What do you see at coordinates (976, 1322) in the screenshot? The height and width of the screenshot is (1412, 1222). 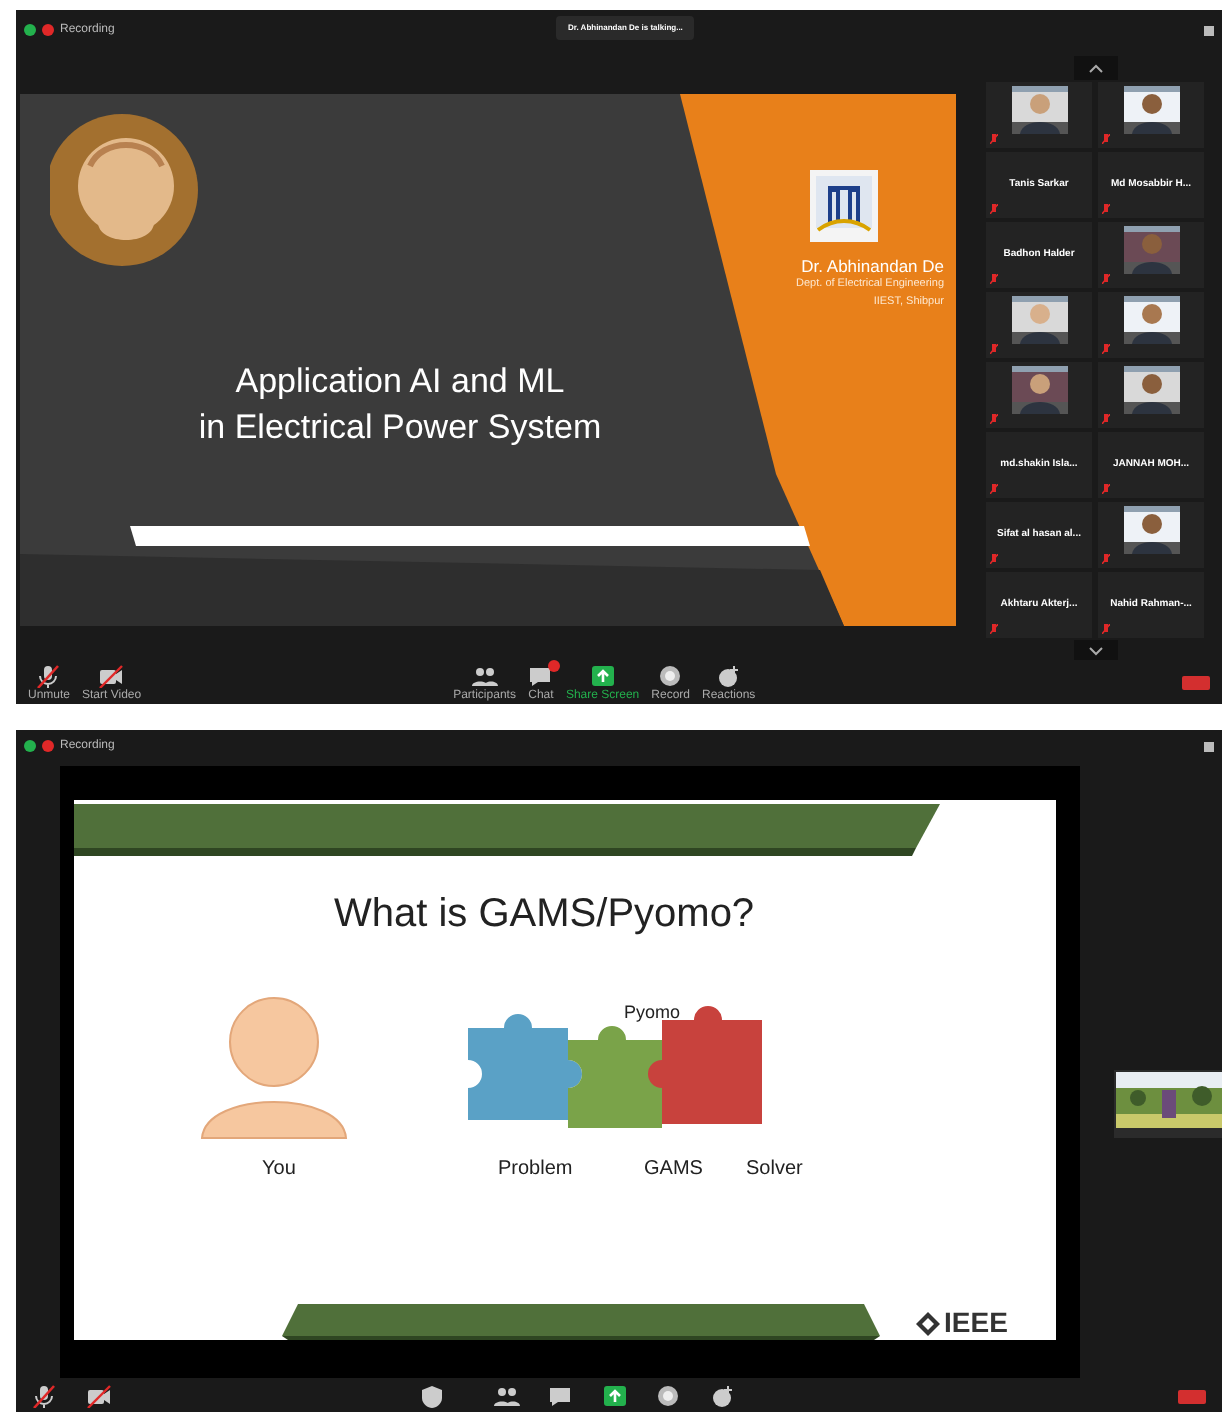 I see `logo-text: IEEE` at bounding box center [976, 1322].